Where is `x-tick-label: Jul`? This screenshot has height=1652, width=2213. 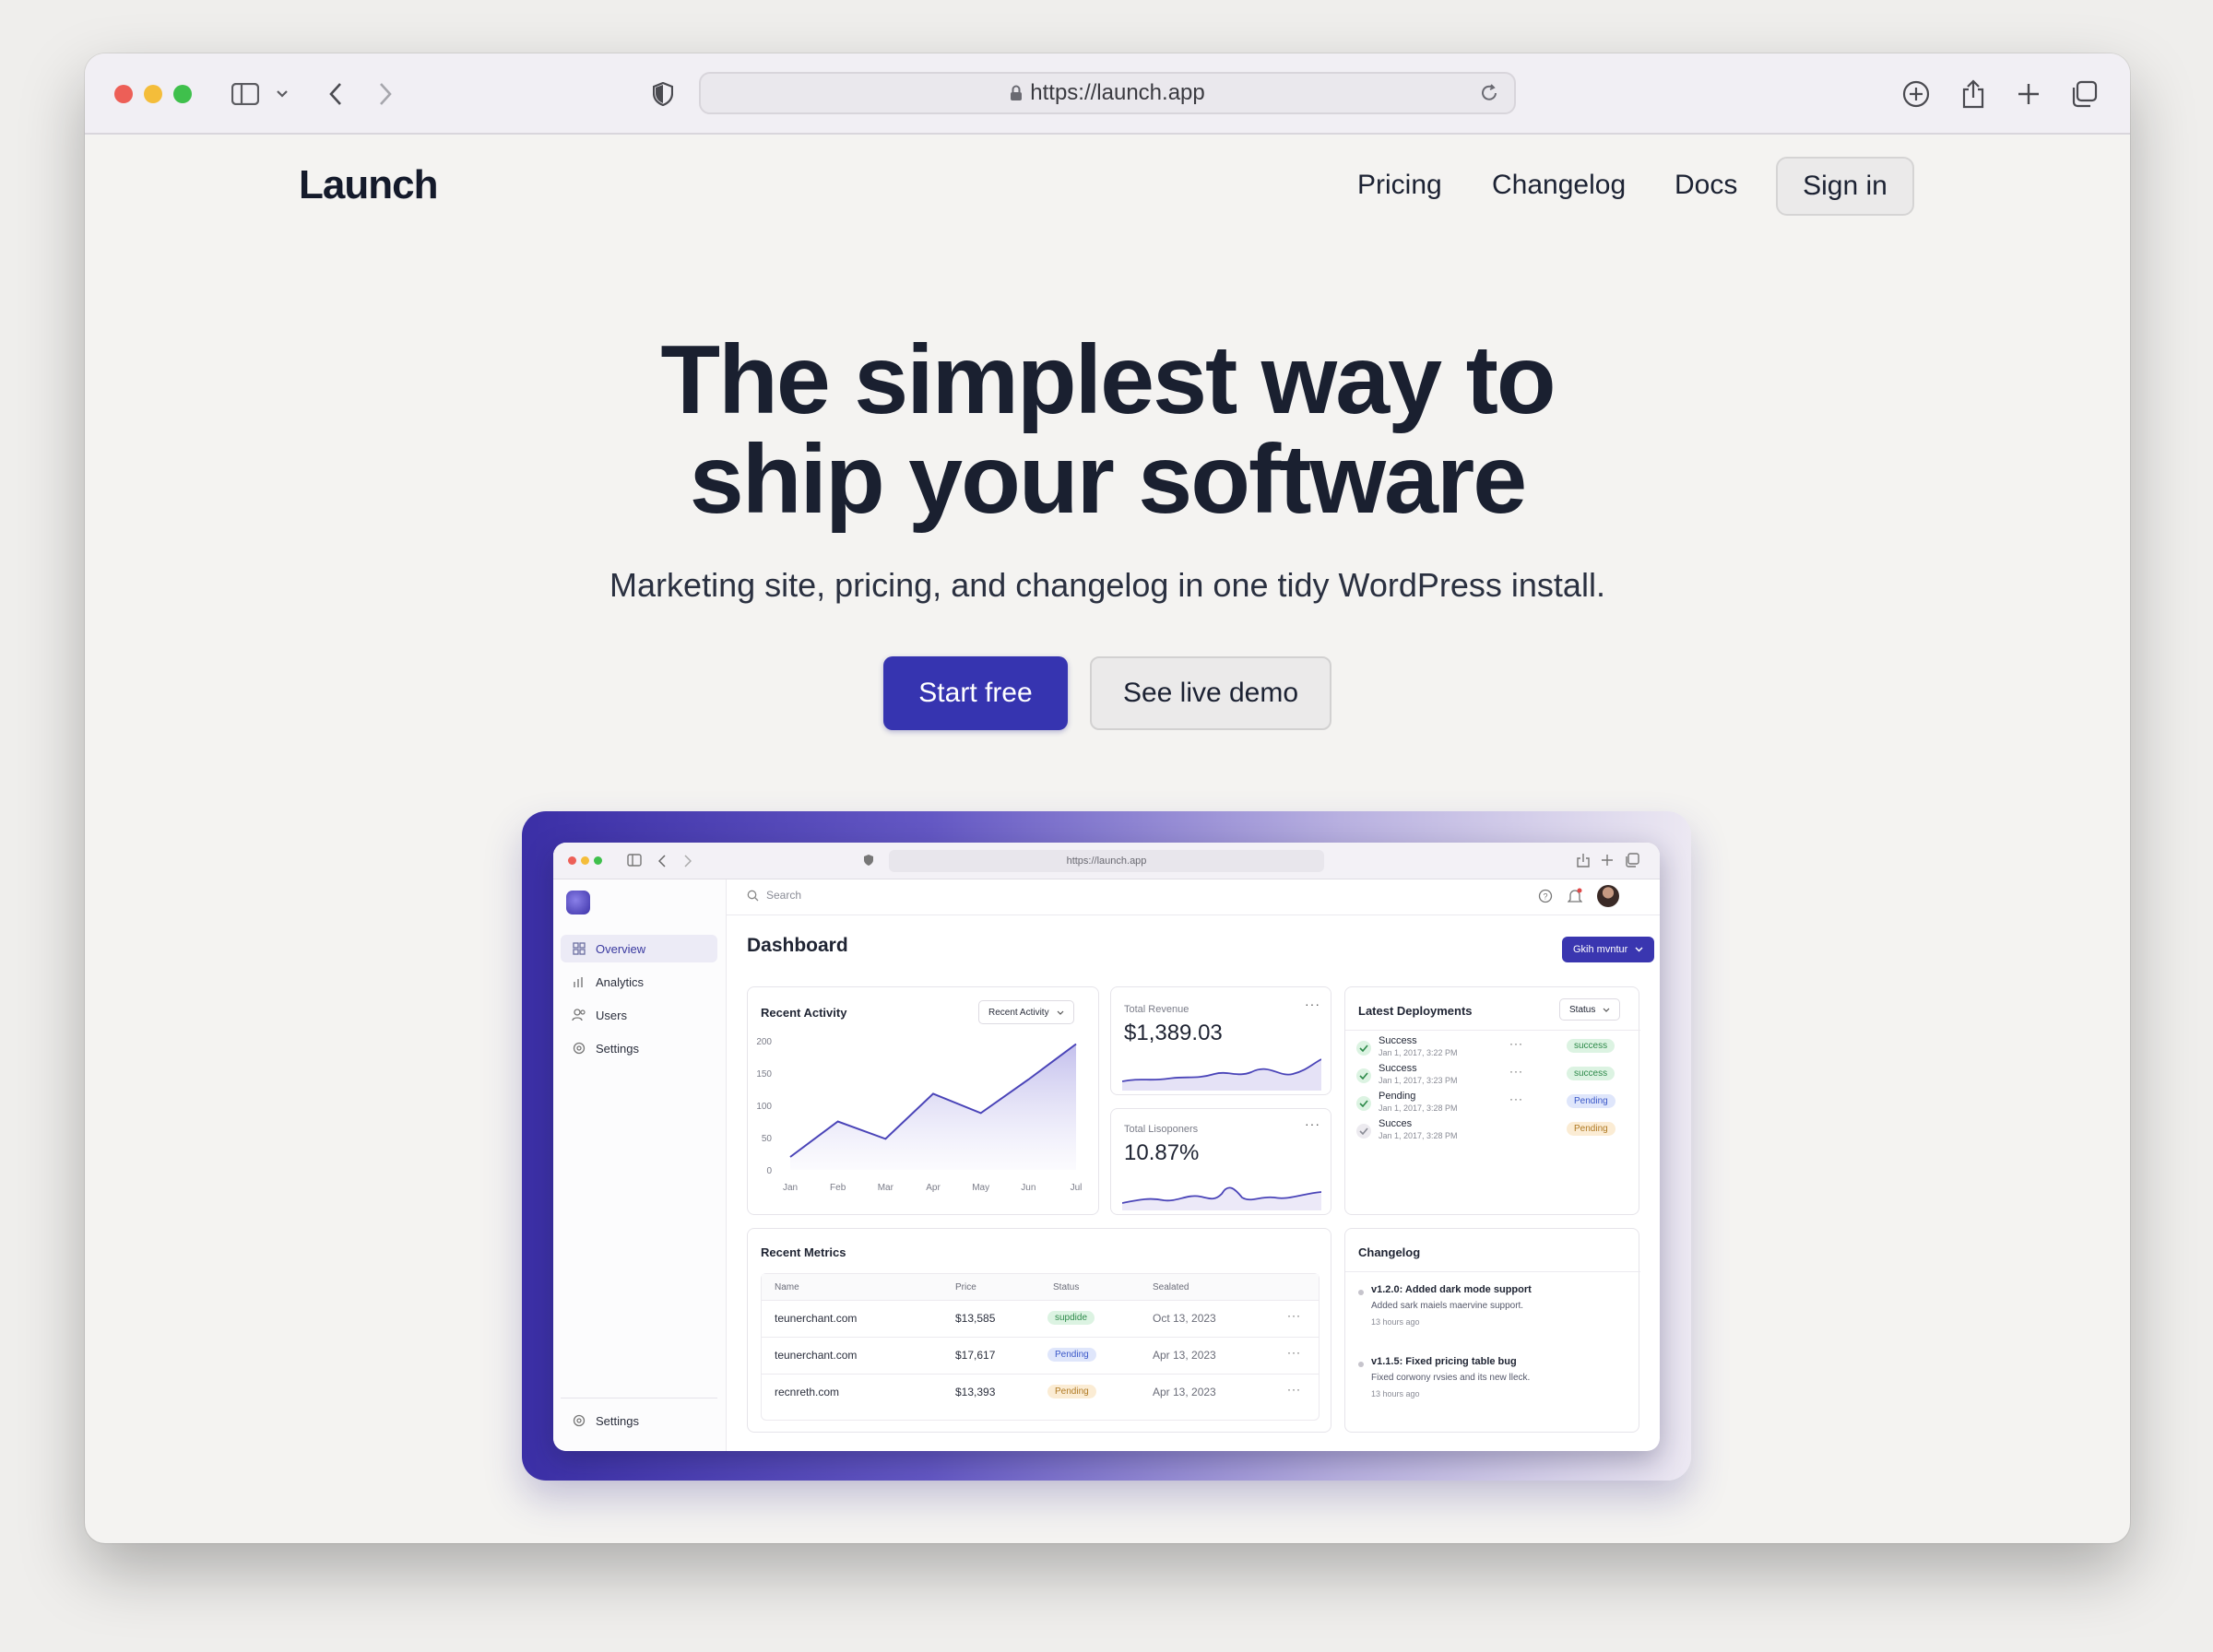
x-tick-label: Jul is located at coordinates (1077, 1188).